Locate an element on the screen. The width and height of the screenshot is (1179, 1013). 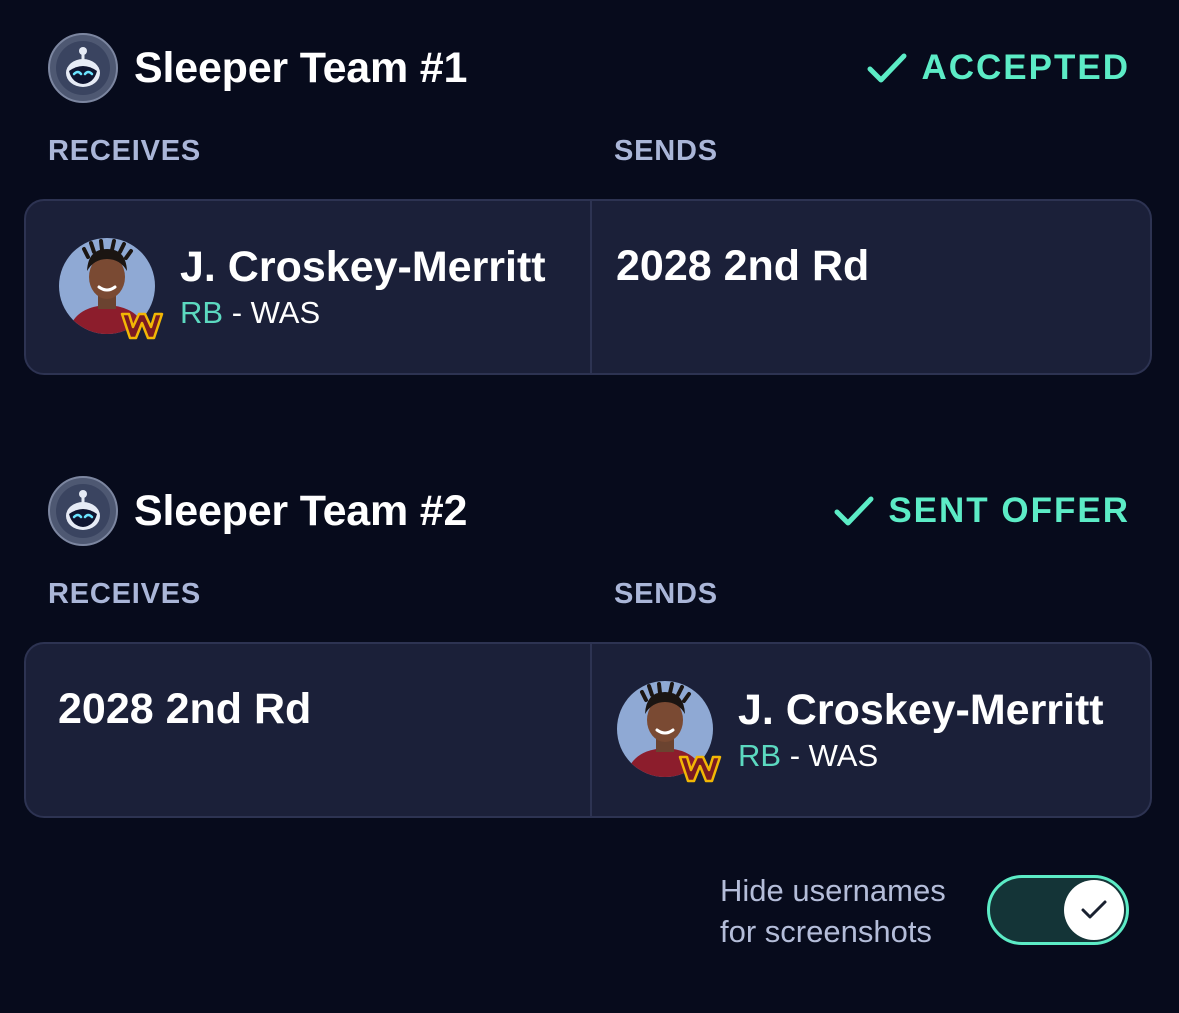
status-text: SENT OFFER is located at coordinates (1009, 510).